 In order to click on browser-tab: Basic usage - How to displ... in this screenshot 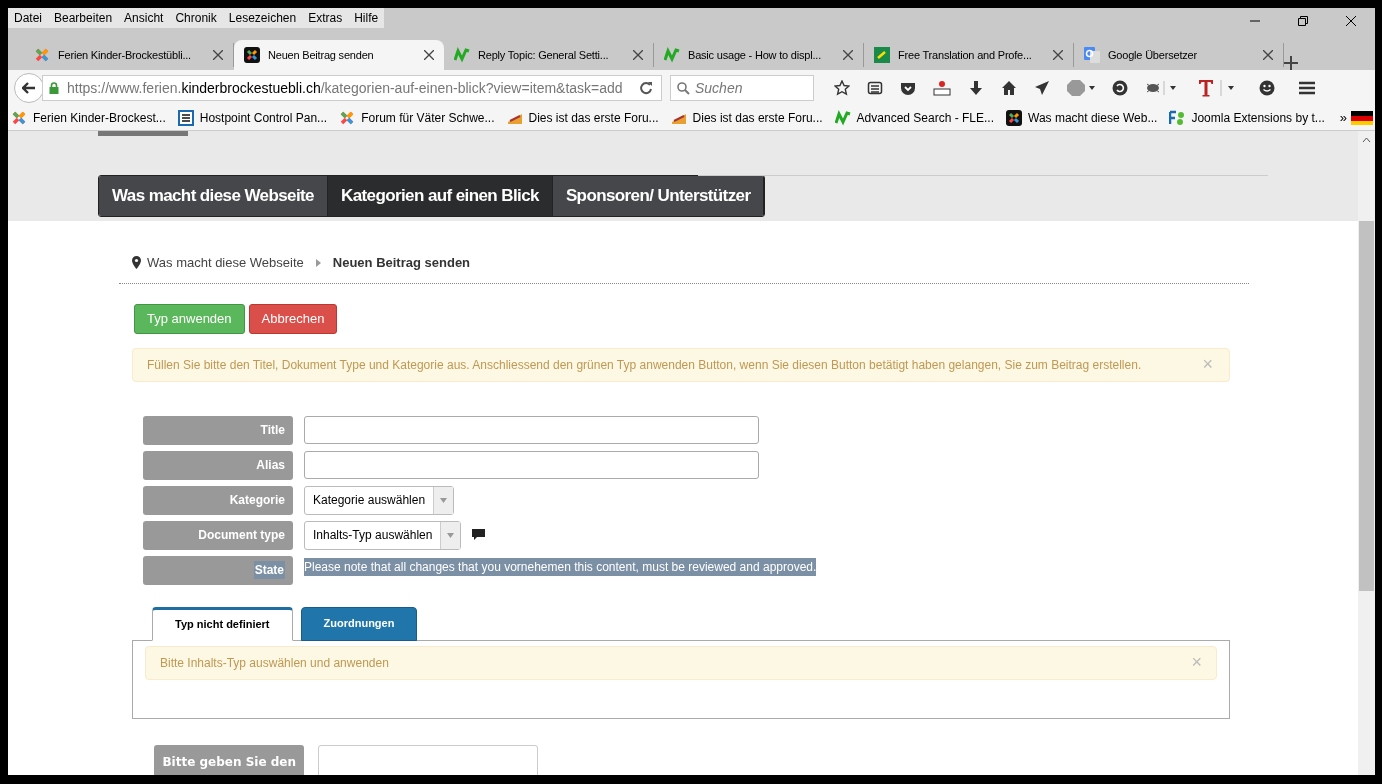, I will do `click(759, 55)`.